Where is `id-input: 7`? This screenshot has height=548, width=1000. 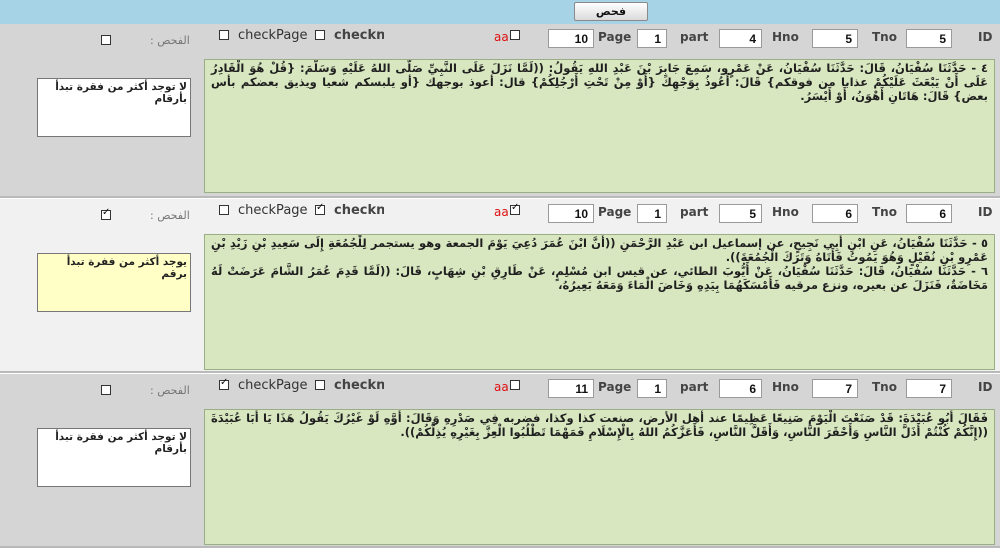
id-input: 7 is located at coordinates (929, 388).